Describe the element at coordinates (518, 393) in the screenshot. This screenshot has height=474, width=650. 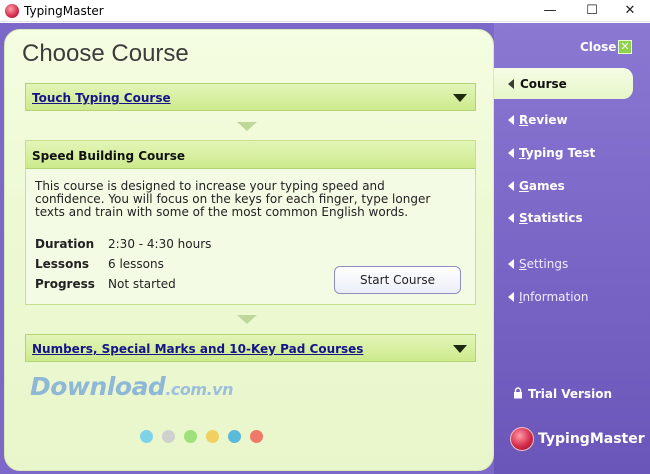
I see `lock-icon` at that location.